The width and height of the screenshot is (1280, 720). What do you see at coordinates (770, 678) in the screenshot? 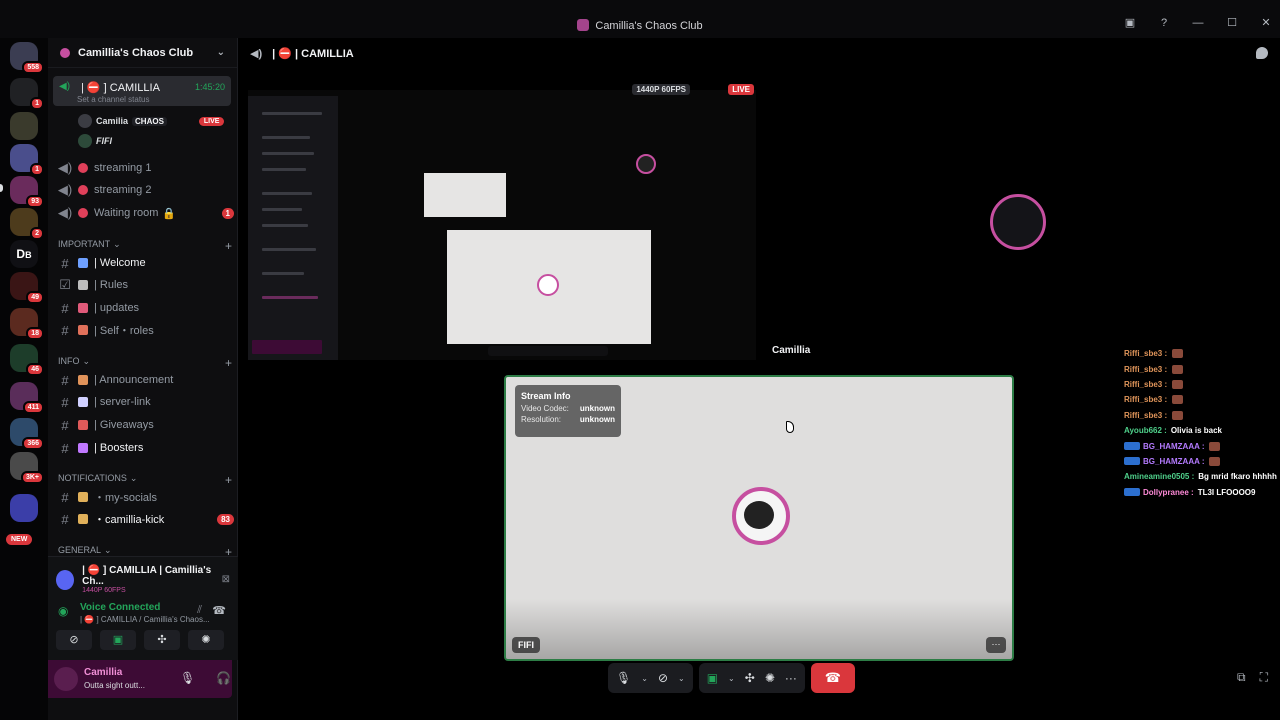
I see `soundboard-icon: ✺` at bounding box center [770, 678].